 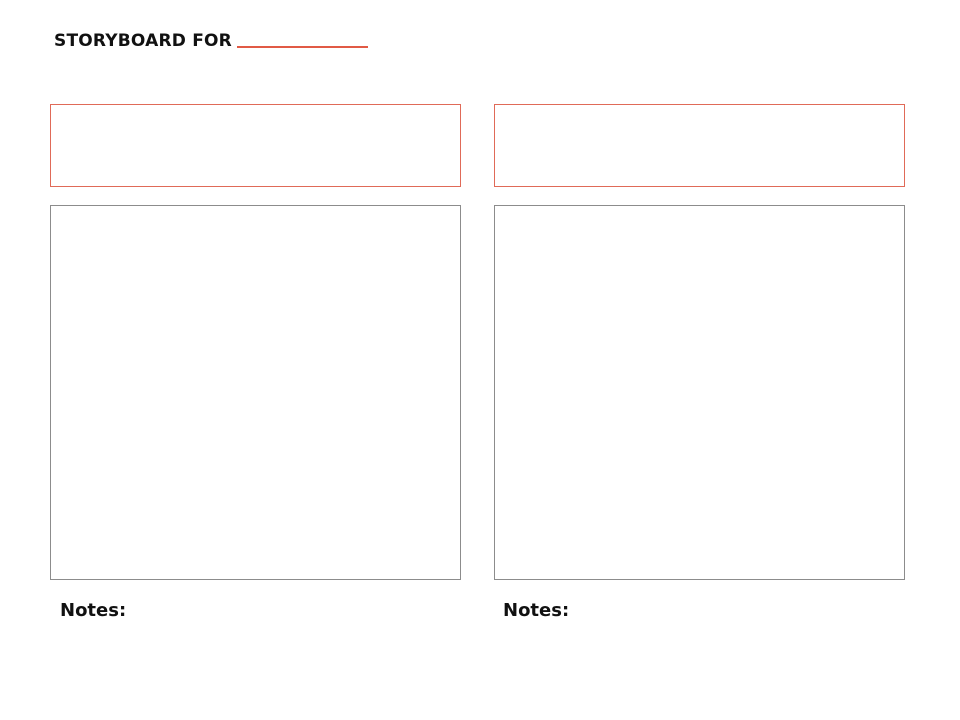 What do you see at coordinates (93, 610) in the screenshot?
I see `panel-1-notes-label: Notes:` at bounding box center [93, 610].